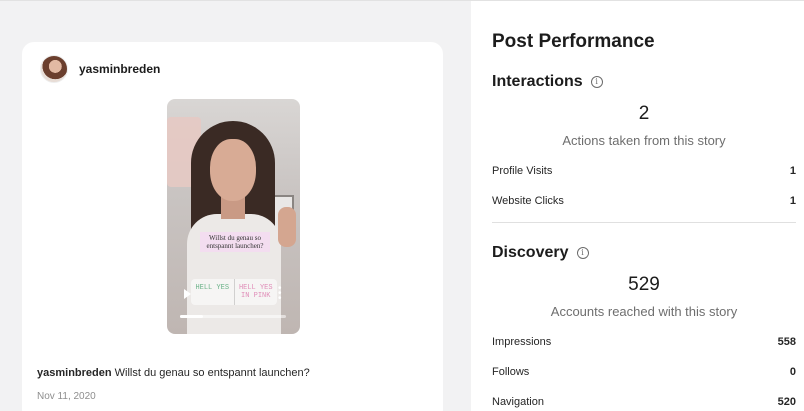 This screenshot has height=411, width=804. I want to click on caption-username: yasminbreden, so click(74, 373).